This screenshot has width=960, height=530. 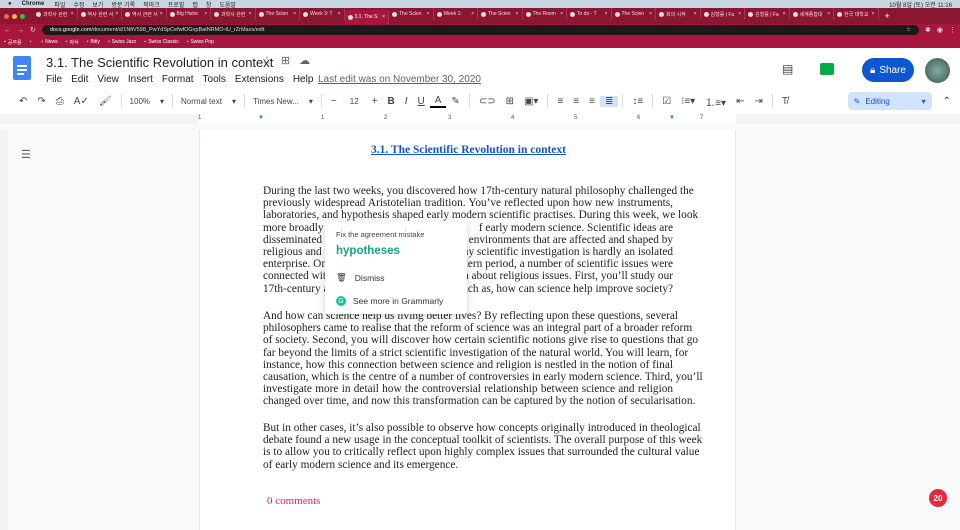 What do you see at coordinates (937, 70) in the screenshot?
I see `avatar` at bounding box center [937, 70].